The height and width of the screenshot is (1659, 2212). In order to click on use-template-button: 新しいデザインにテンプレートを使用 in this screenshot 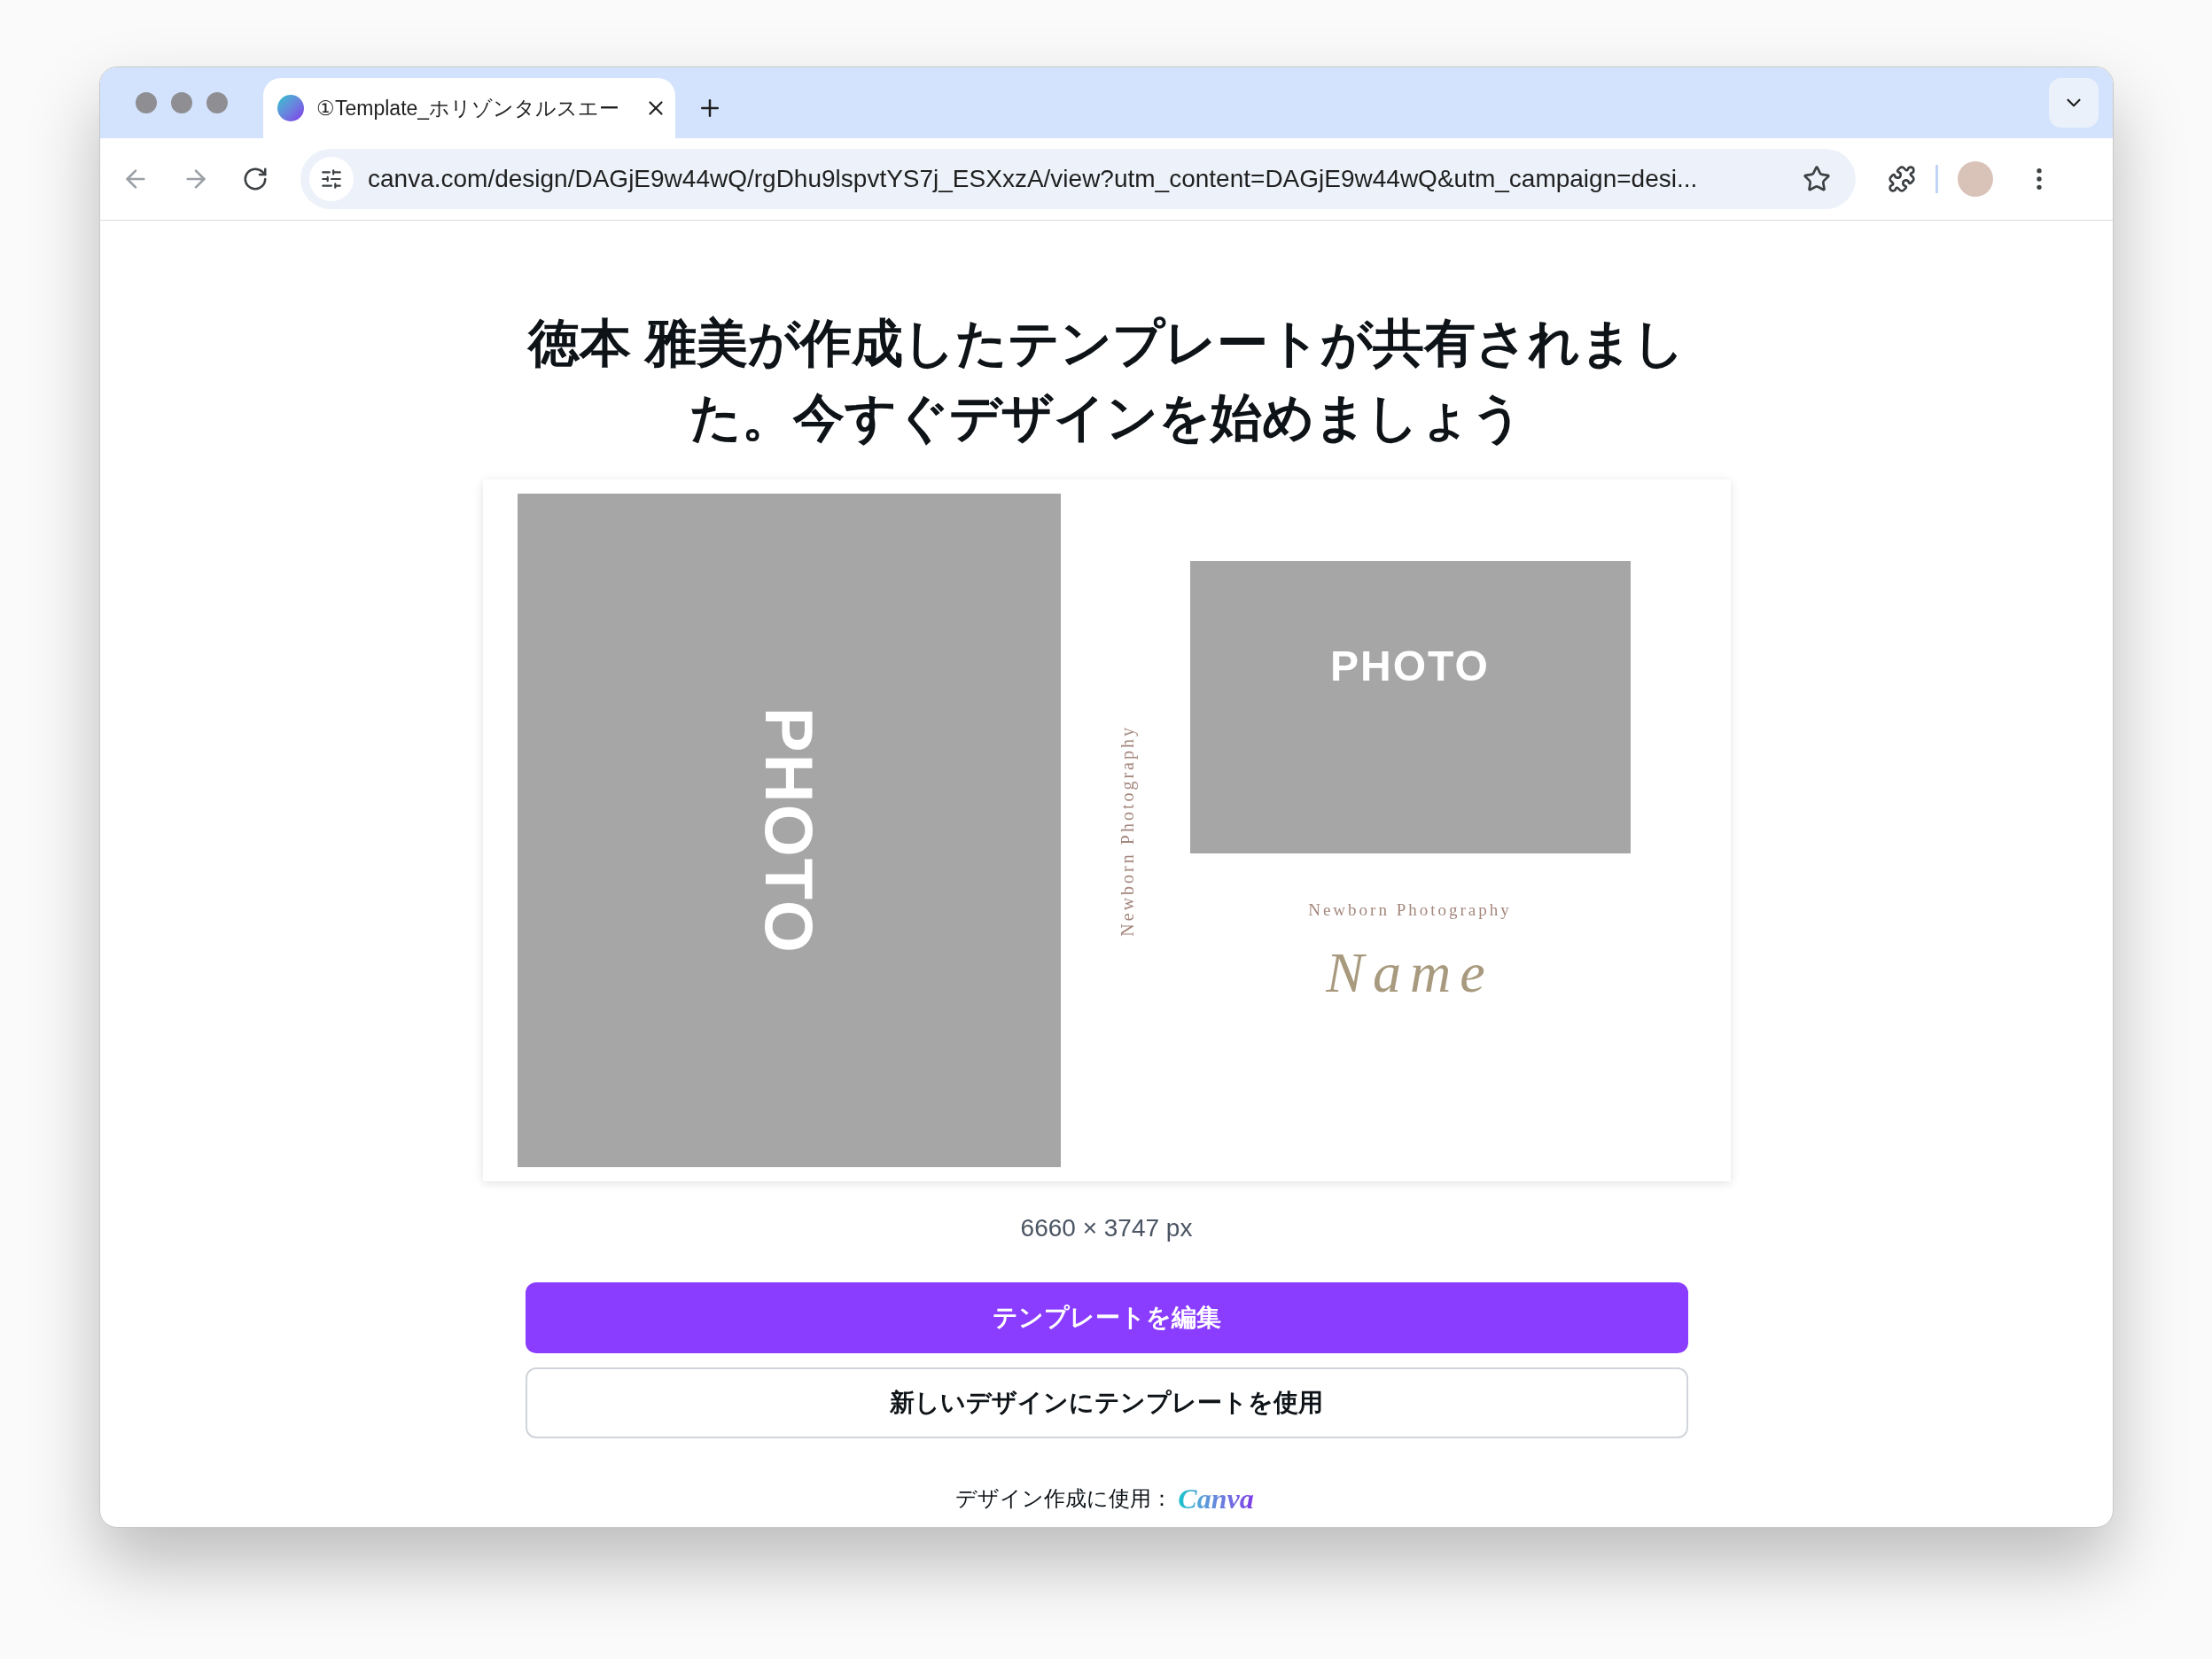, I will do `click(1106, 1402)`.